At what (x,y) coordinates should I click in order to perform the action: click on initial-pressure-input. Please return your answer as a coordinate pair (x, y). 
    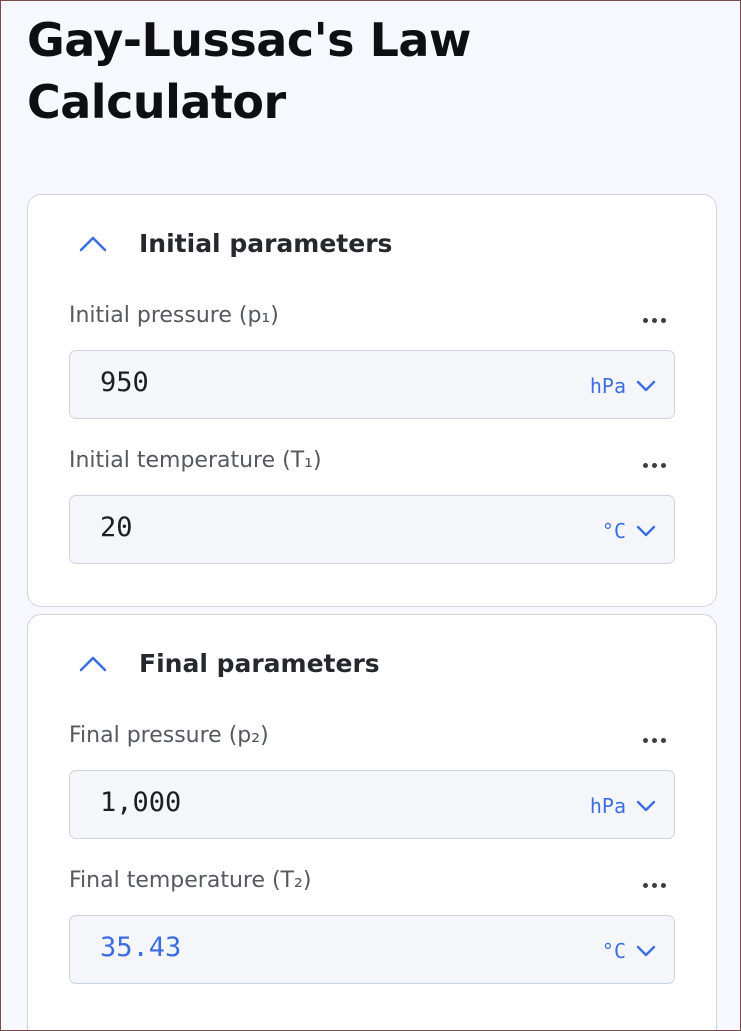
    Looking at the image, I should click on (320, 382).